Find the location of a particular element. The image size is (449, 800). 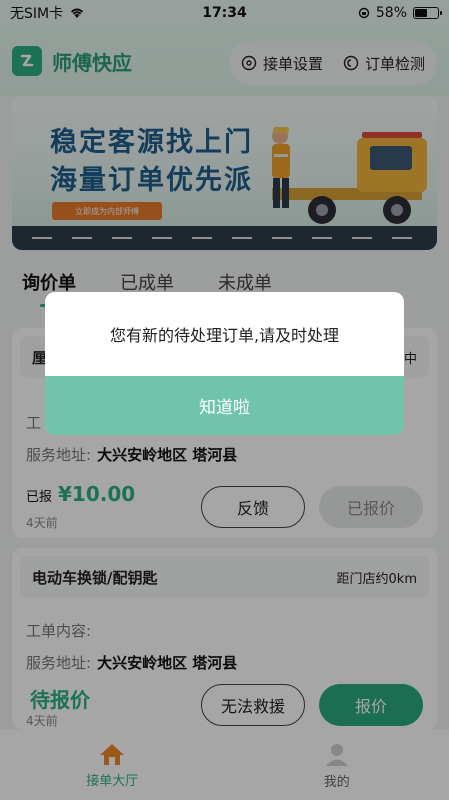

new-order-dialog: 您有新的待处理订单,请及时处理 知道啦 is located at coordinates (224, 363).